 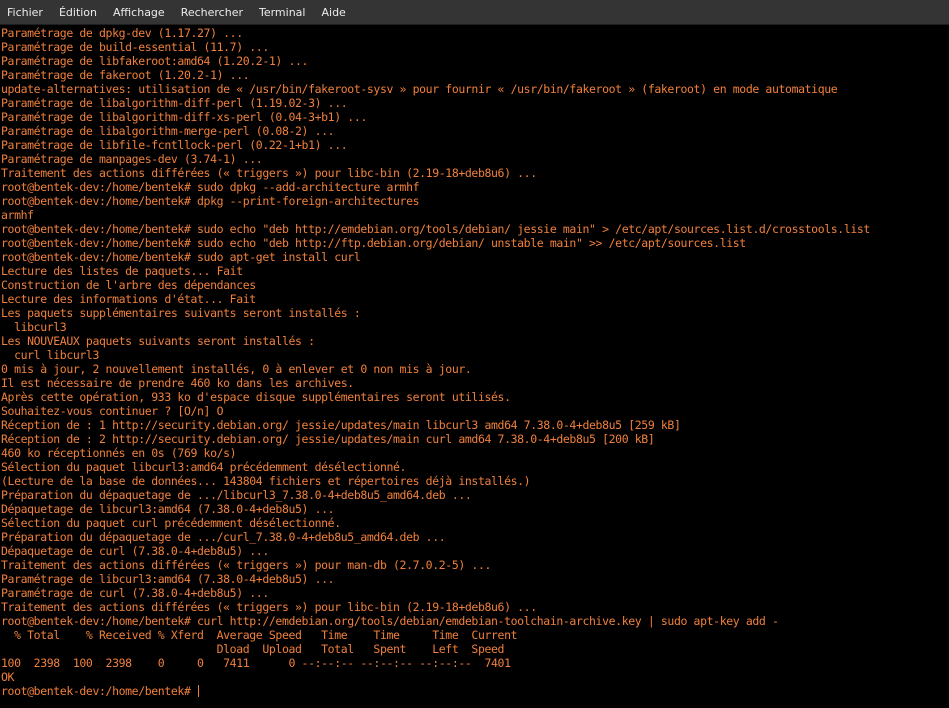 I want to click on terminal-line: Souhaitez-vous continuer ? [O/n] O, so click(x=112, y=411).